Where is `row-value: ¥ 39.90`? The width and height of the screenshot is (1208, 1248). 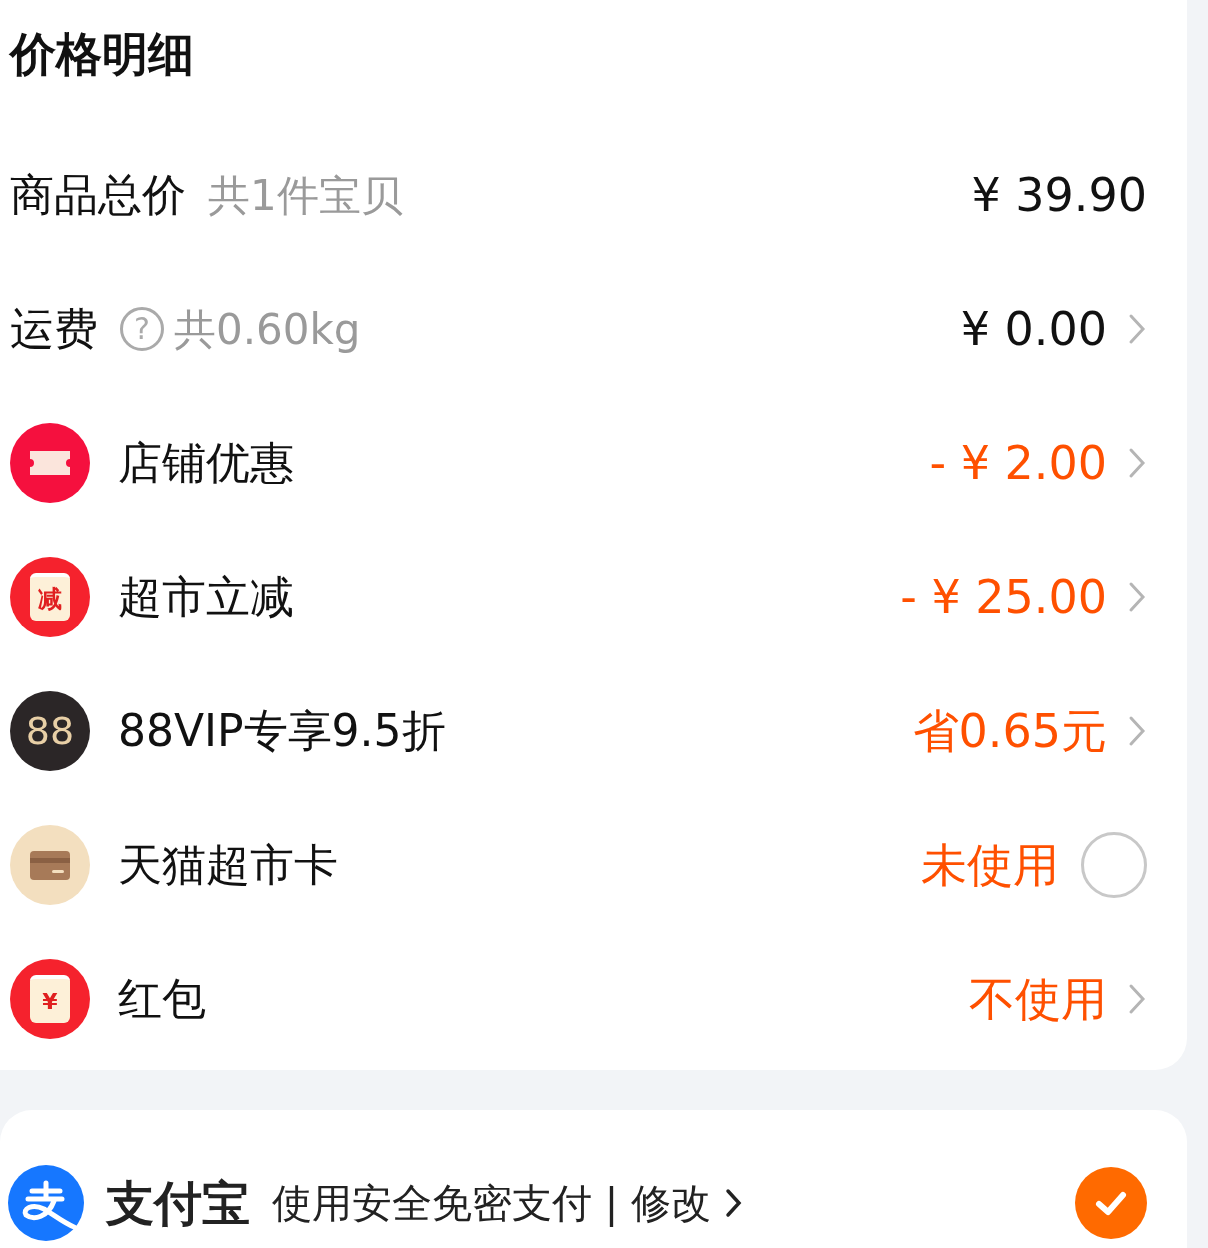 row-value: ¥ 39.90 is located at coordinates (1059, 195).